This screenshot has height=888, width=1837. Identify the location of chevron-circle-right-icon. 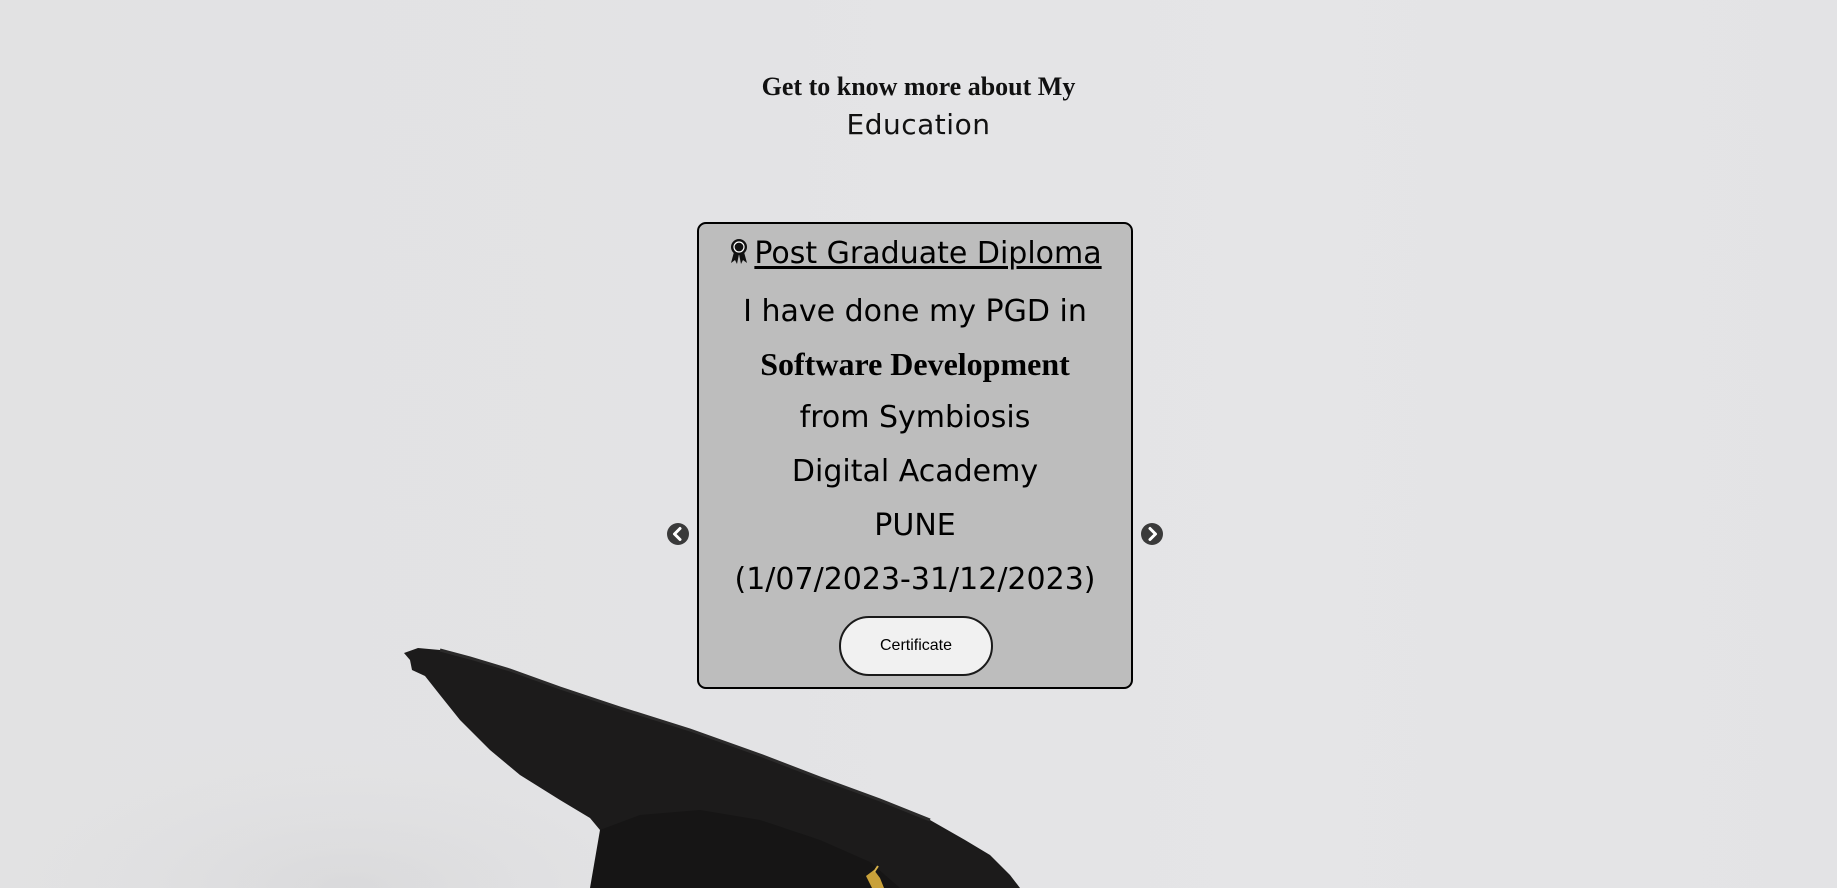
(1152, 534).